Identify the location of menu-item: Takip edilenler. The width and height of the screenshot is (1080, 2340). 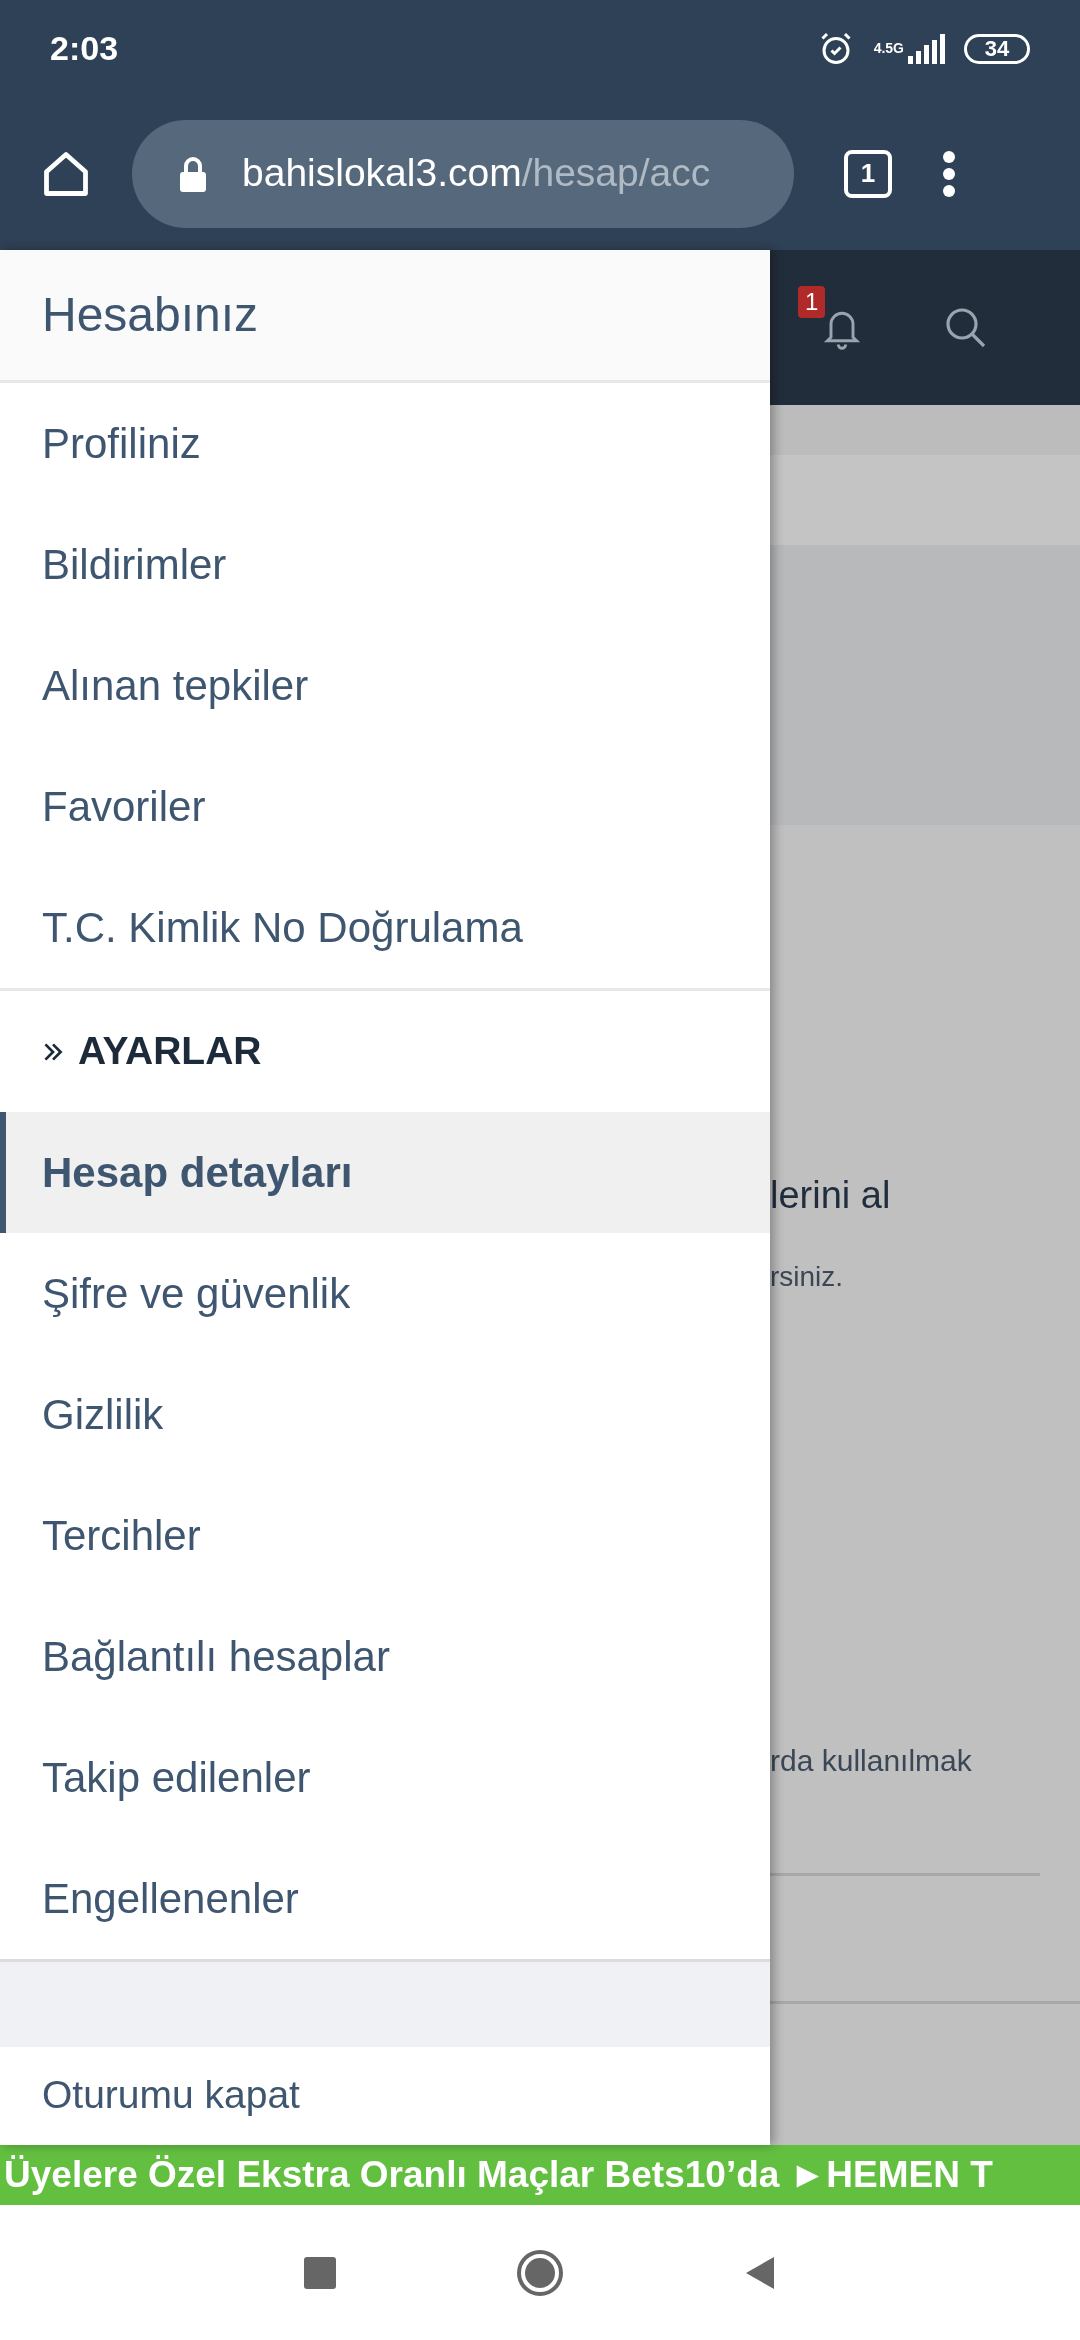
(385, 1777).